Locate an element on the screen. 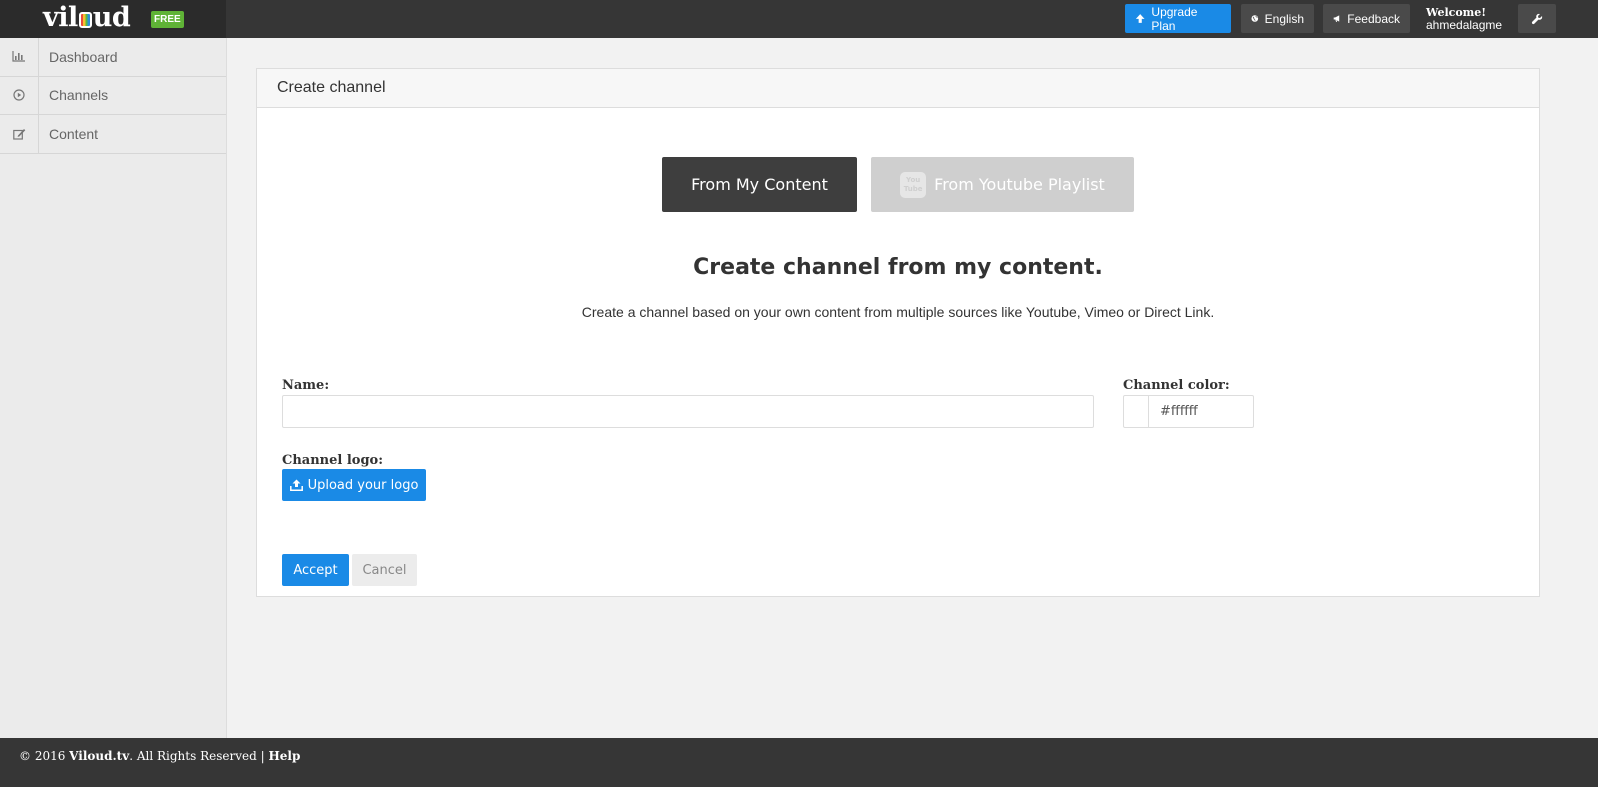 The width and height of the screenshot is (1598, 787). panel-title: Create channel is located at coordinates (898, 88).